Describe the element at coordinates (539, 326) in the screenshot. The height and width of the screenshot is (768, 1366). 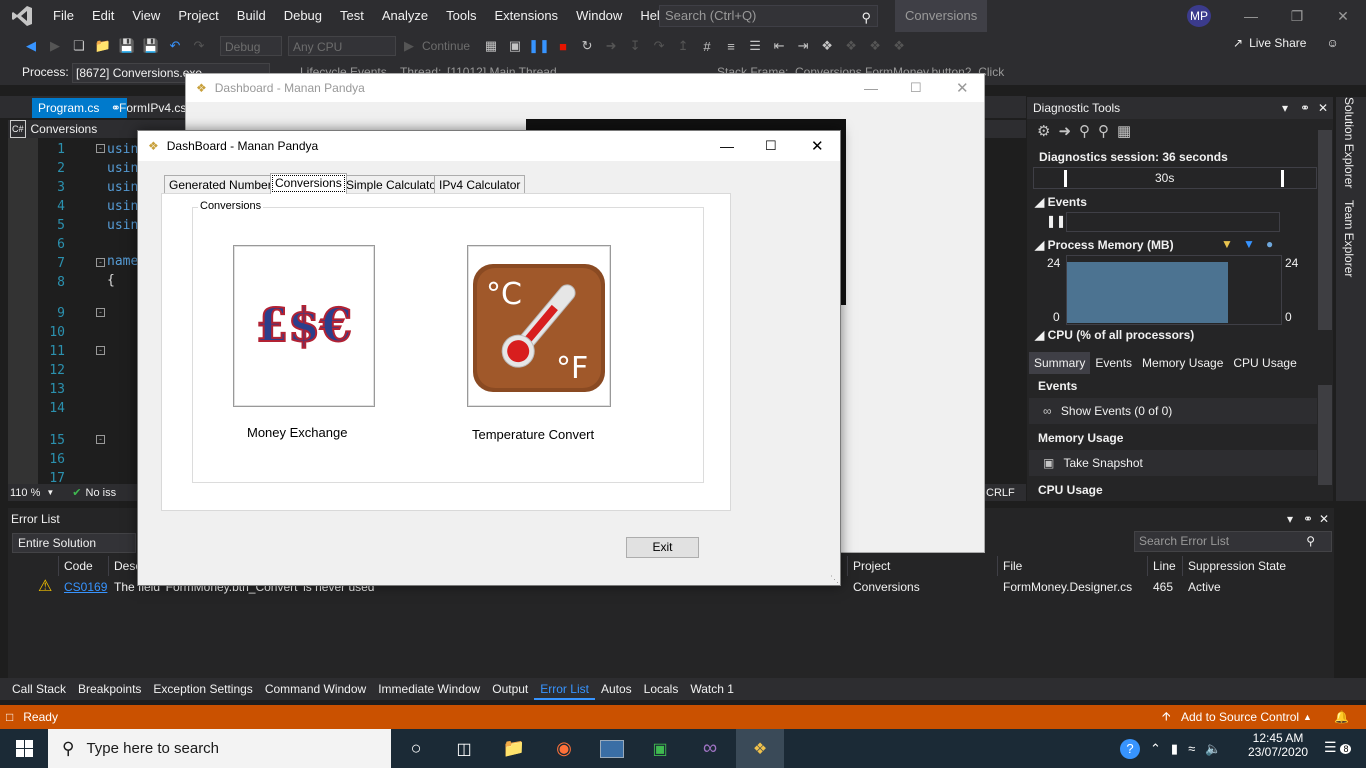
I see `temperature-convert-picture: °C °F` at that location.